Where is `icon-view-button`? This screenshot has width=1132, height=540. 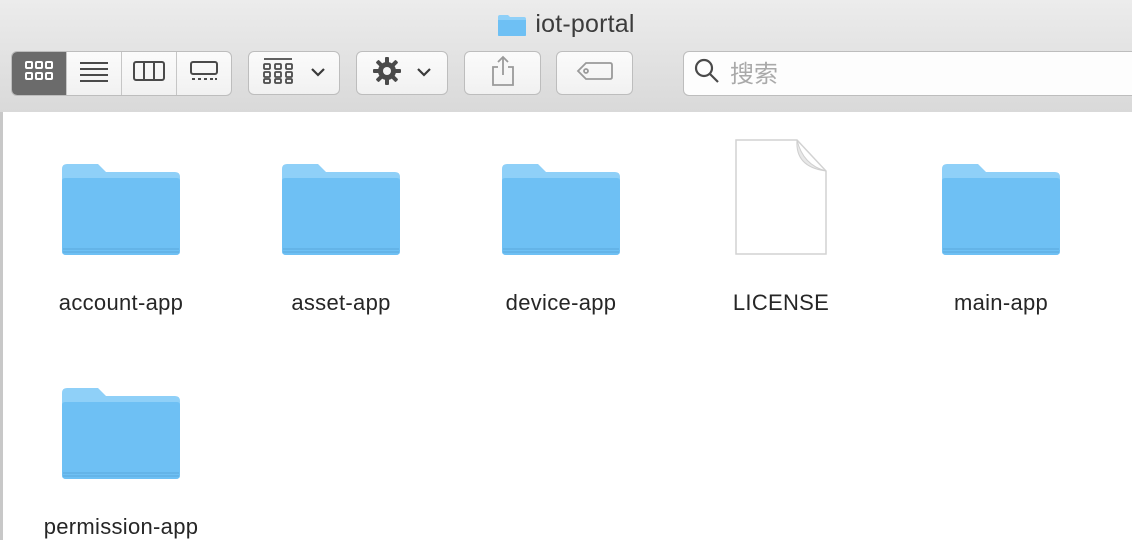
icon-view-button is located at coordinates (39, 73).